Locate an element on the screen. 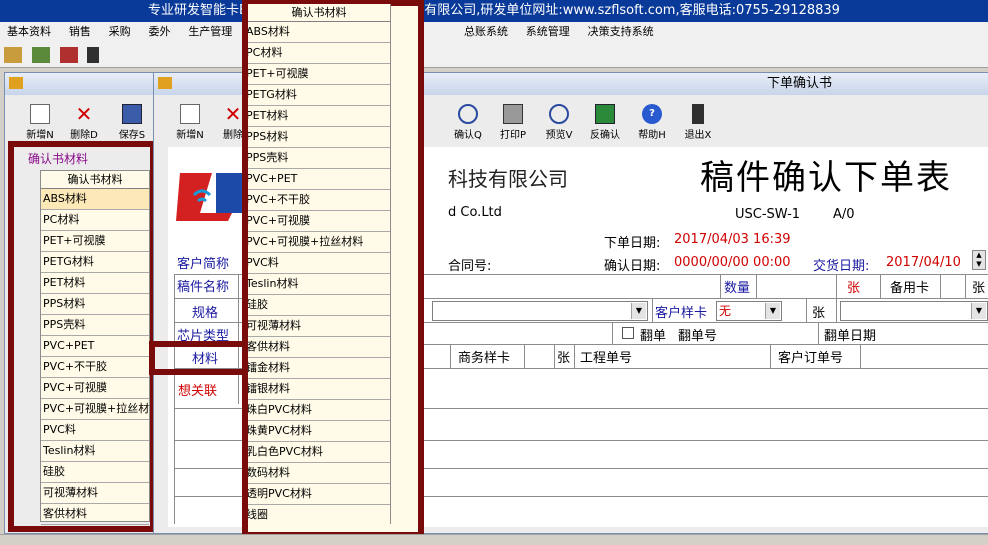 This screenshot has height=545, width=988. list-item: 镭银材料 is located at coordinates (319, 389).